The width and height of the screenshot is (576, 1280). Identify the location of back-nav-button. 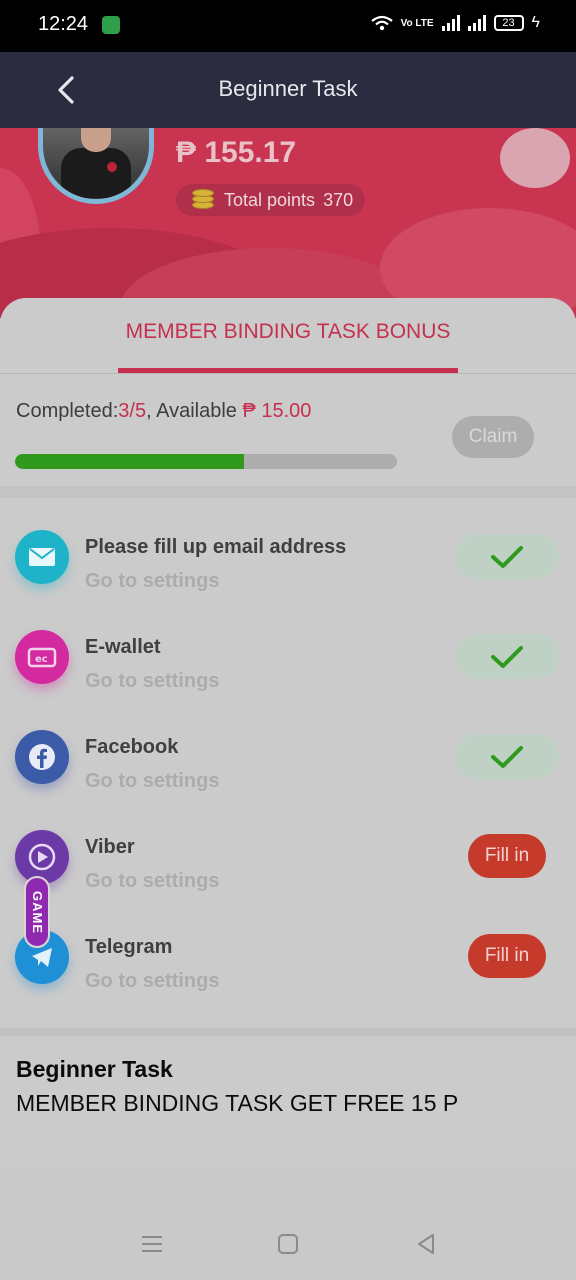
(426, 1244).